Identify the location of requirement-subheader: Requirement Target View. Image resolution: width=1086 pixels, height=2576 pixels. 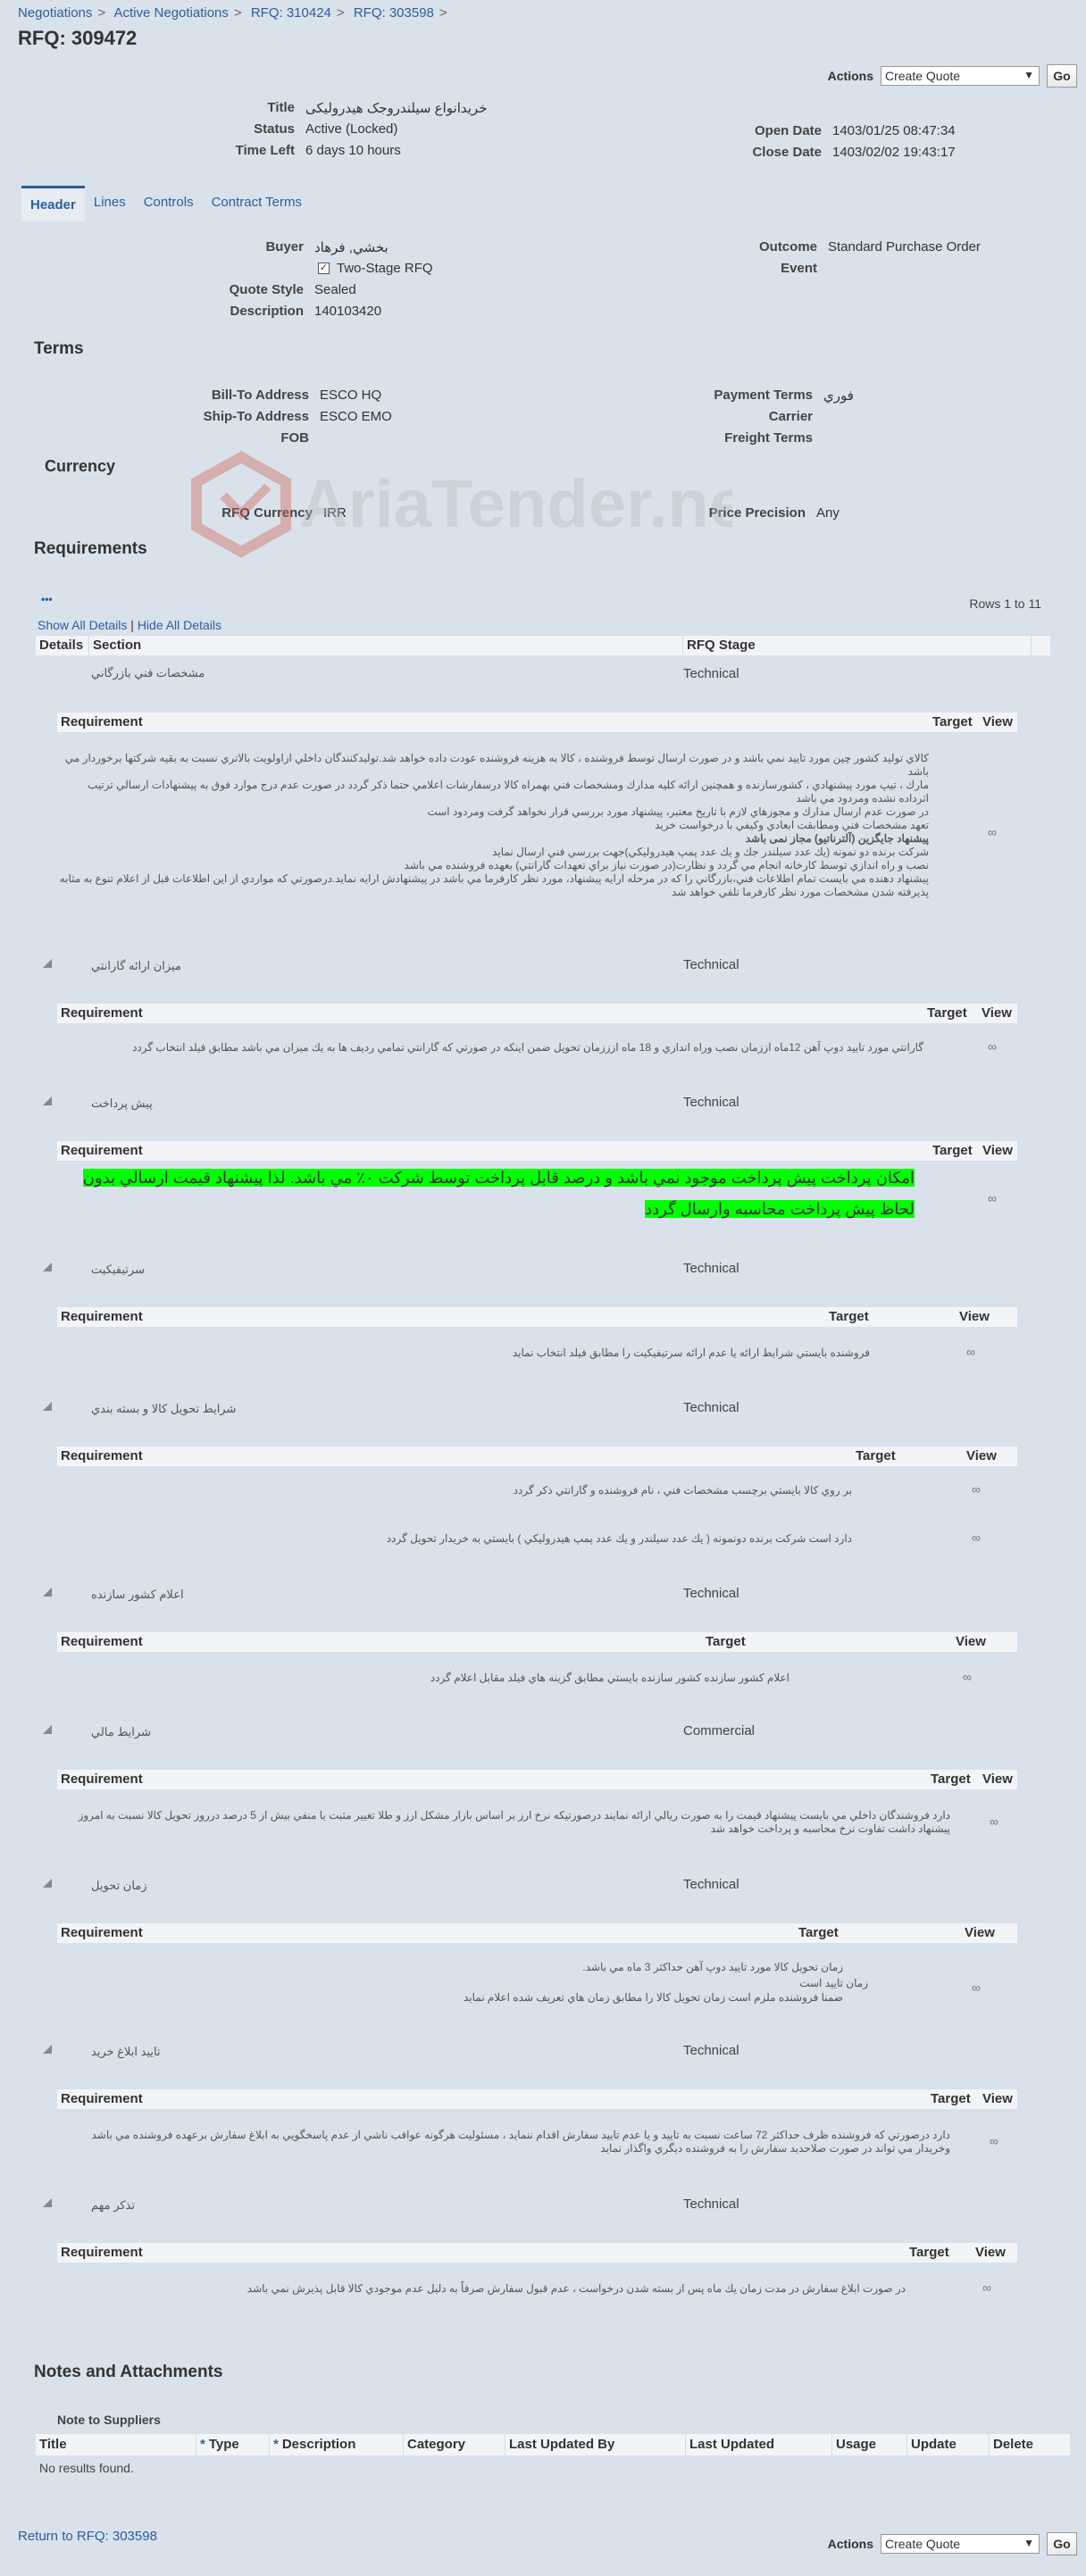
(537, 722).